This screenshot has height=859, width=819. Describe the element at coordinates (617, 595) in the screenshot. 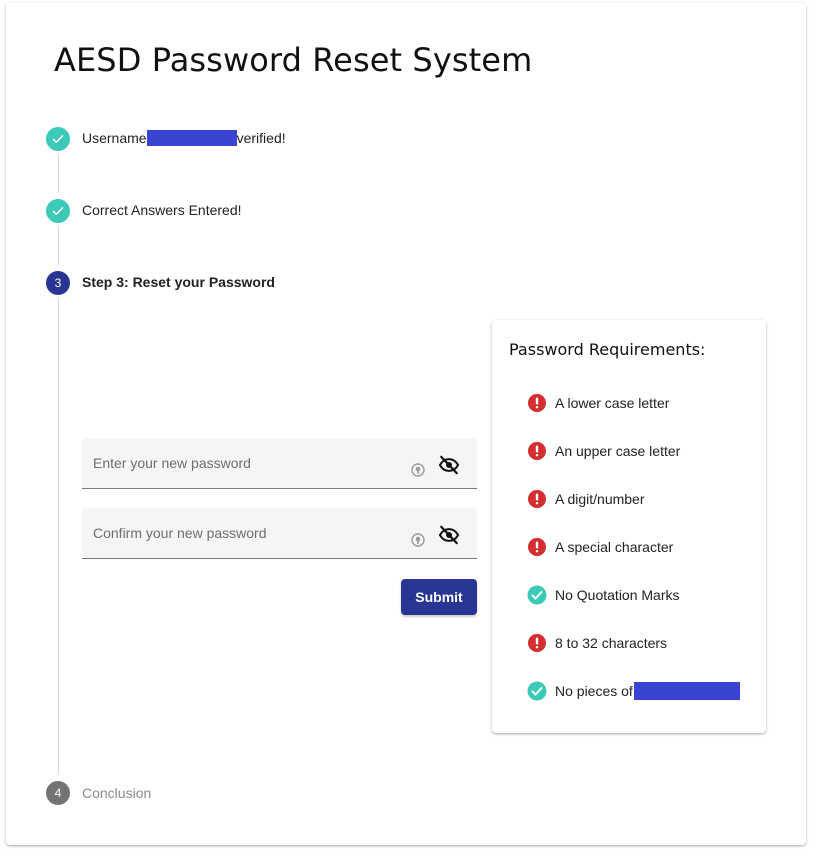

I see `requirement-label: No Quotation Marks` at that location.